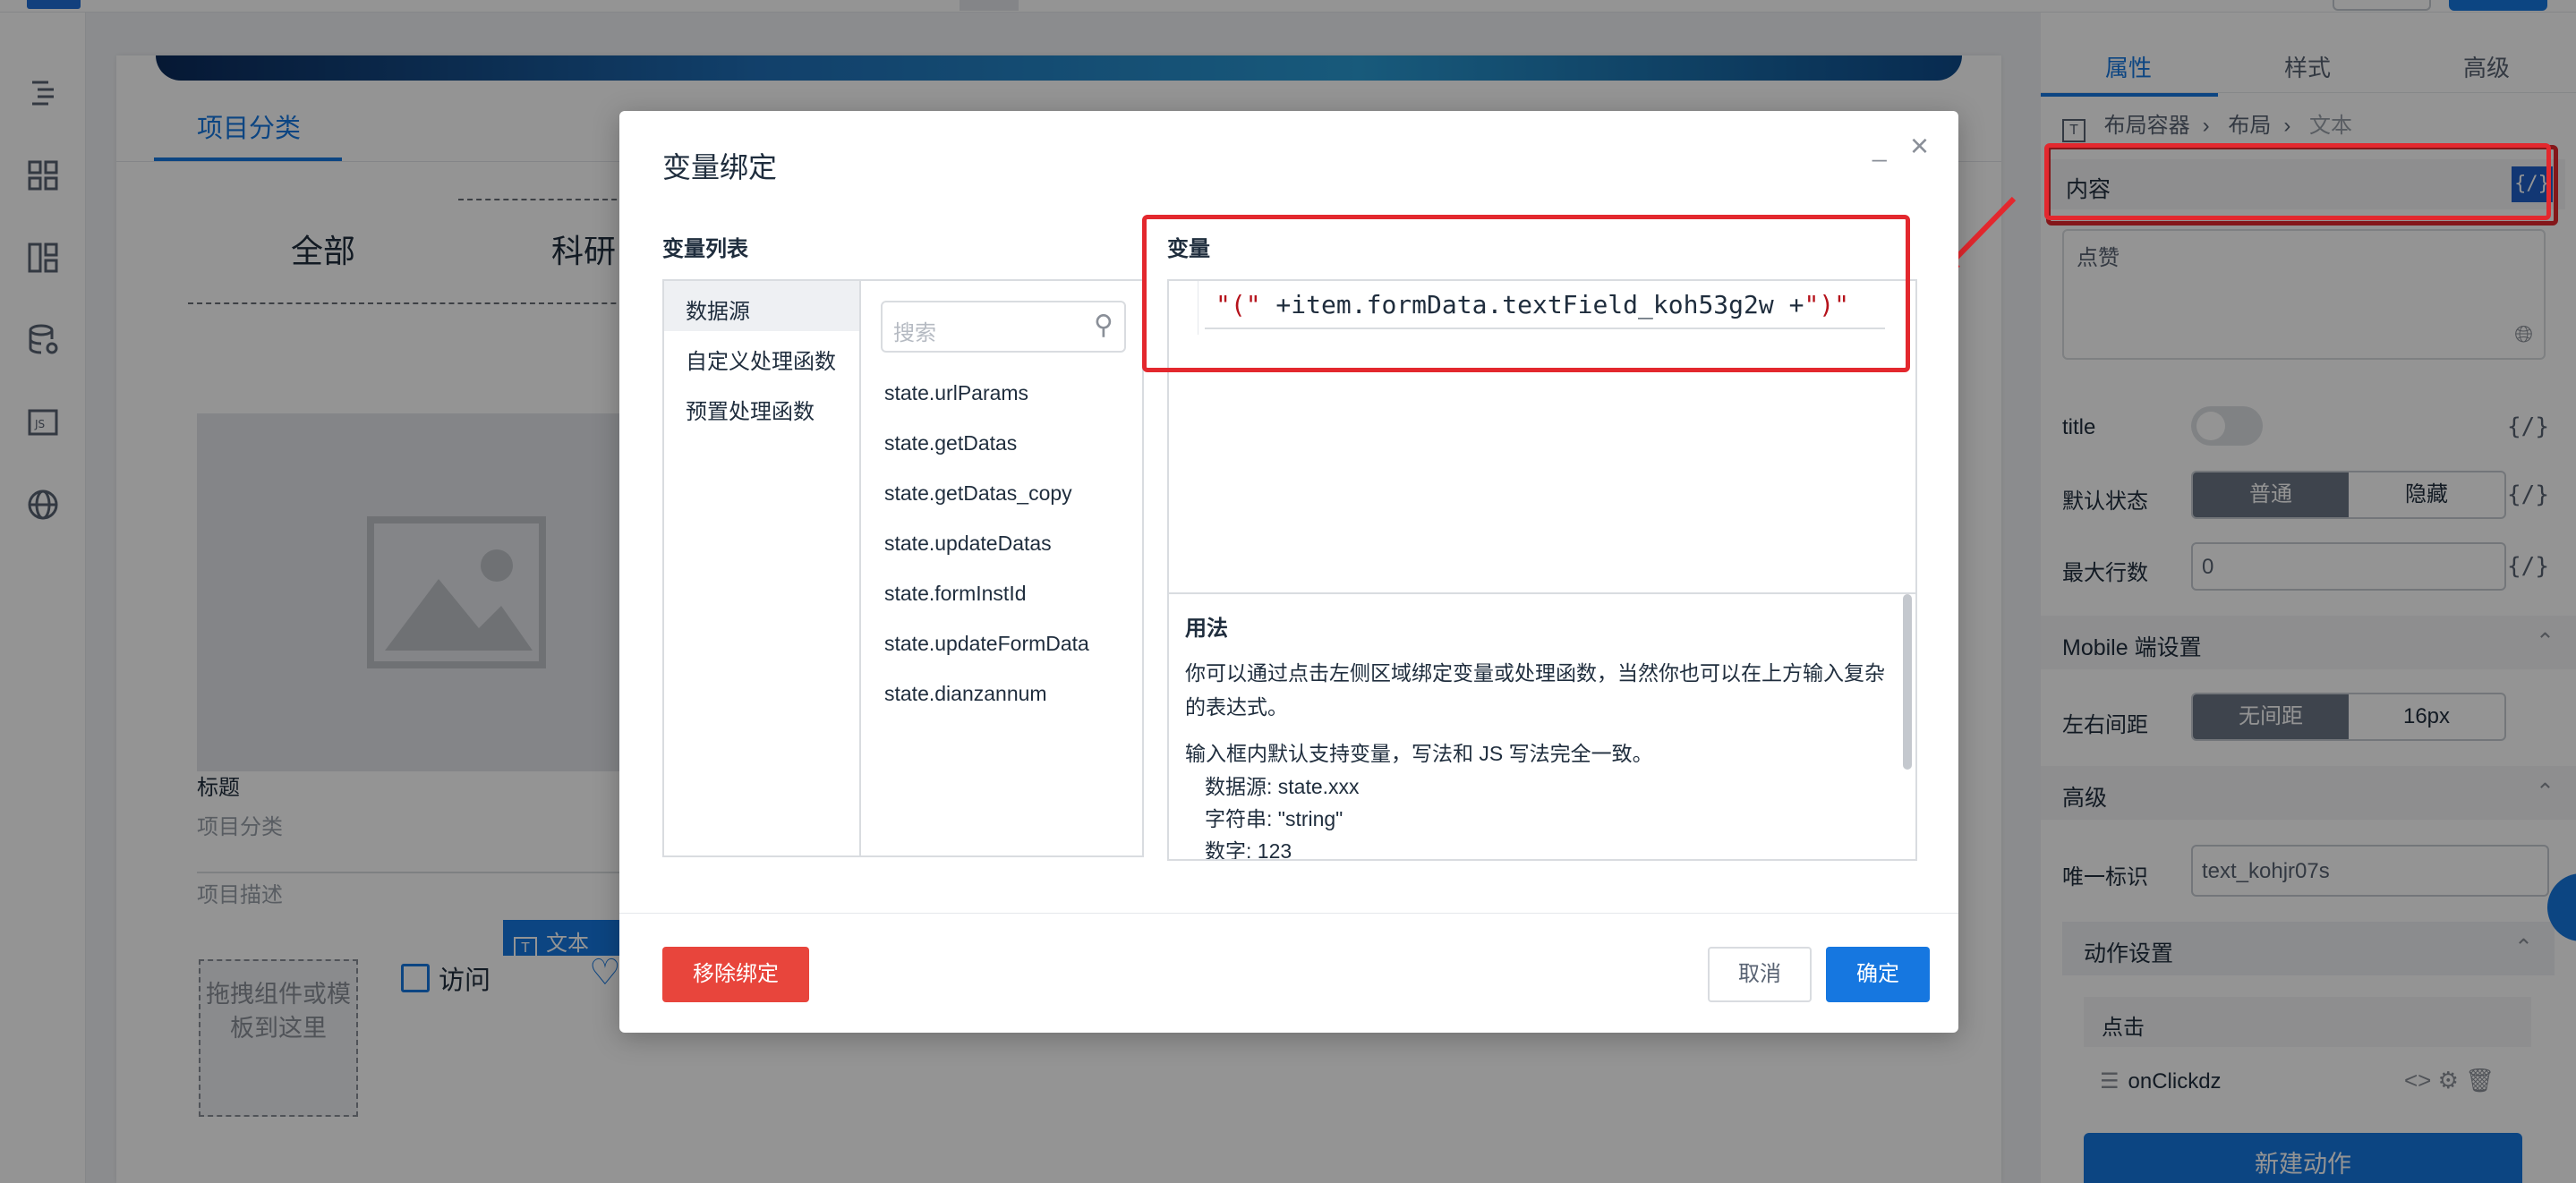 The image size is (2576, 1183). Describe the element at coordinates (1535, 690) in the screenshot. I see `usage-text: 你可以通过点击左侧区域绑定变量或处理函数，当然你也可以在上方输入复杂的表达式。` at that location.